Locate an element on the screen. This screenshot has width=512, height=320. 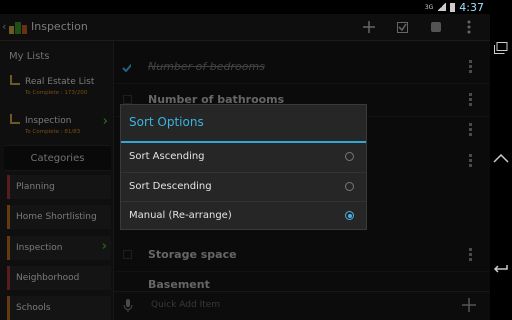
home-button is located at coordinates (501, 158).